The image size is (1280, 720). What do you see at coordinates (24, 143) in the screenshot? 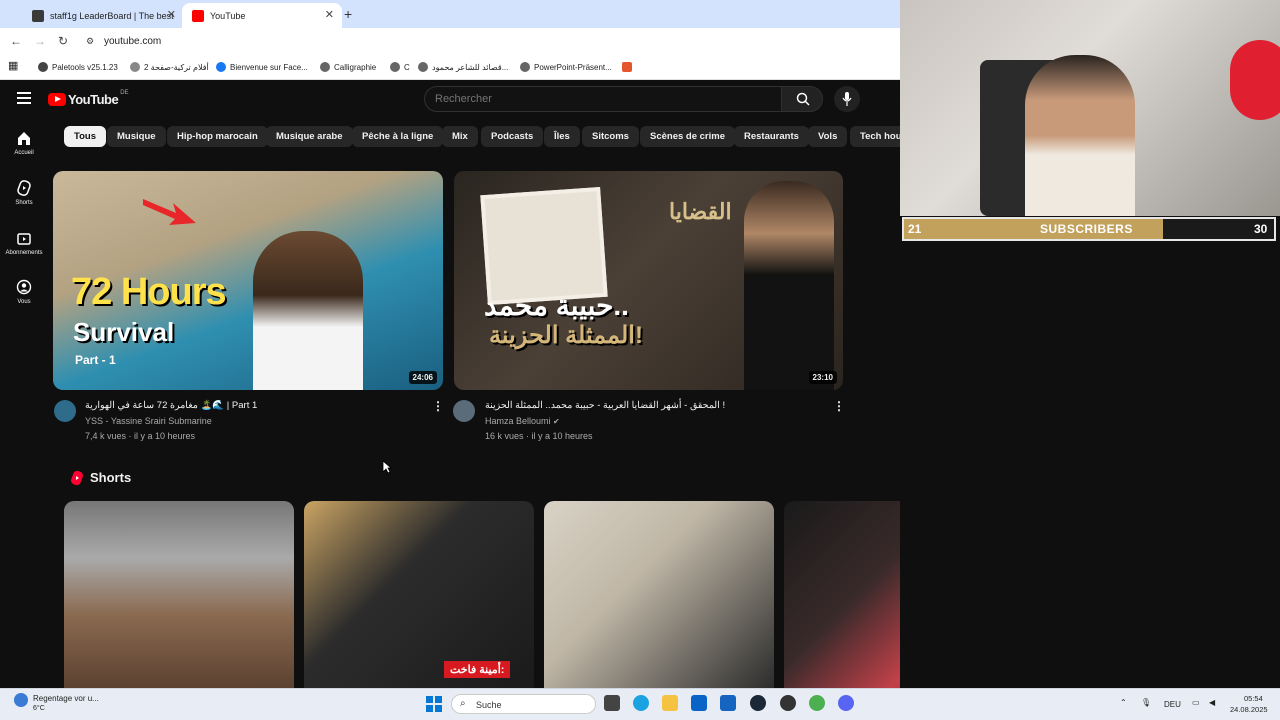
I see `sidebar-item-home: Accueil` at bounding box center [24, 143].